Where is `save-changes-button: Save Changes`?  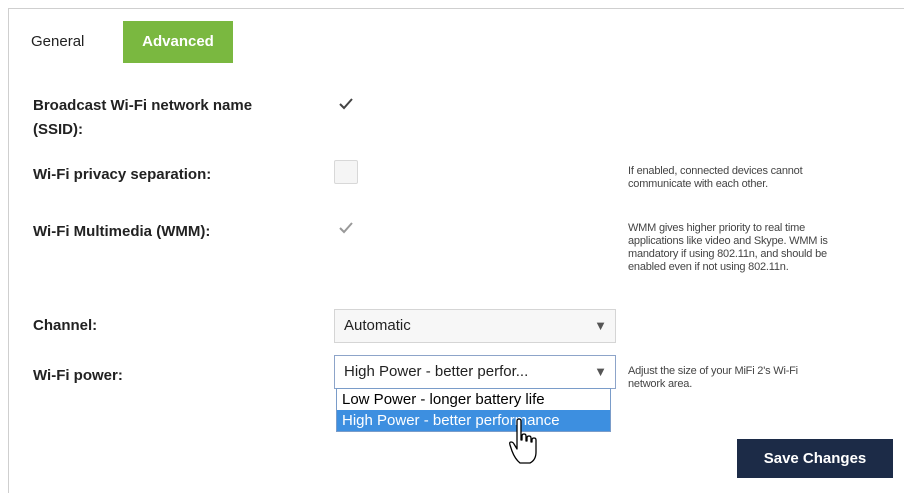 save-changes-button: Save Changes is located at coordinates (815, 458).